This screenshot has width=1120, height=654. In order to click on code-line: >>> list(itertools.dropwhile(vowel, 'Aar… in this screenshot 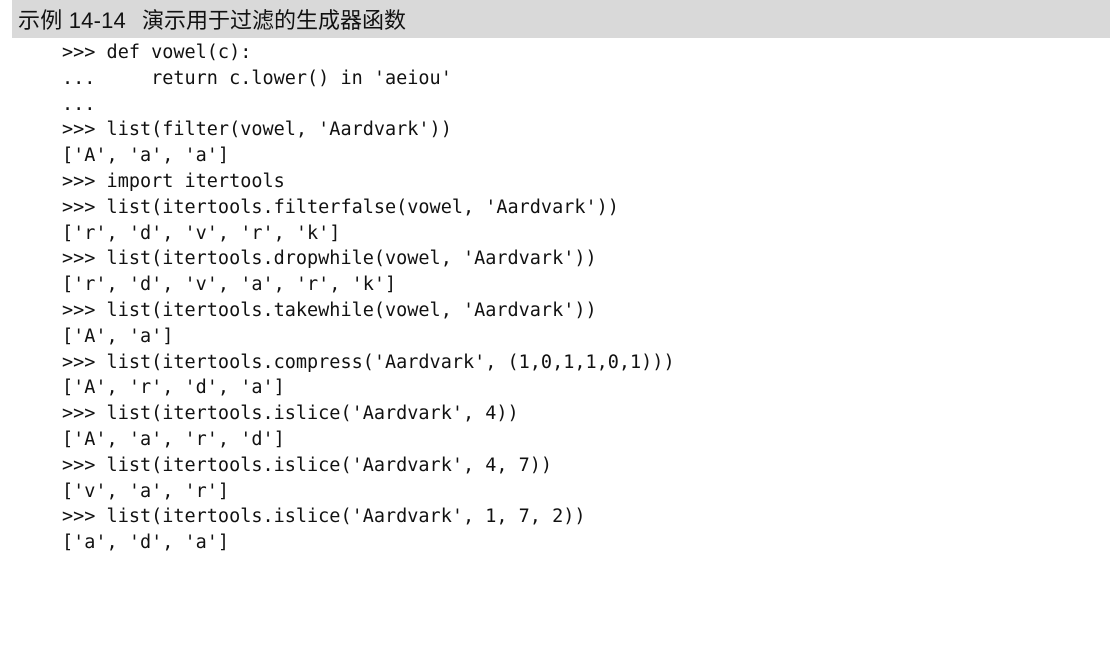, I will do `click(329, 259)`.